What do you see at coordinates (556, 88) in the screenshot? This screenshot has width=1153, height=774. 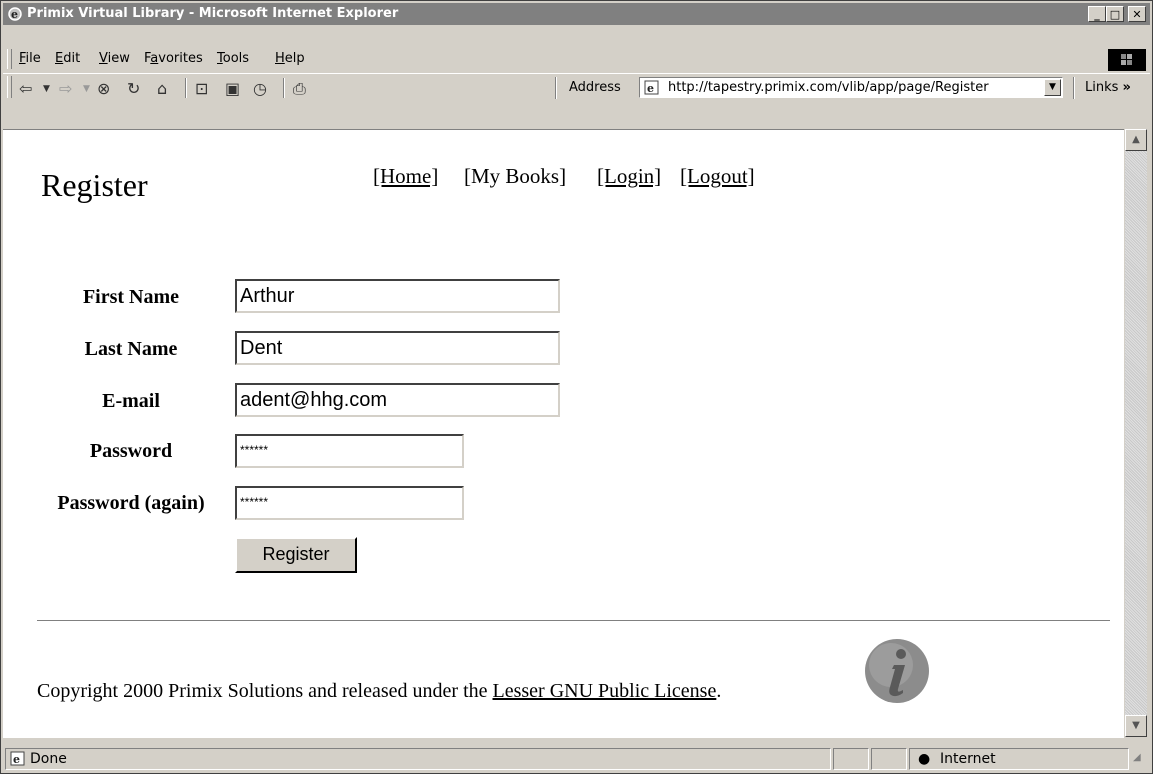 I see `address-grip` at bounding box center [556, 88].